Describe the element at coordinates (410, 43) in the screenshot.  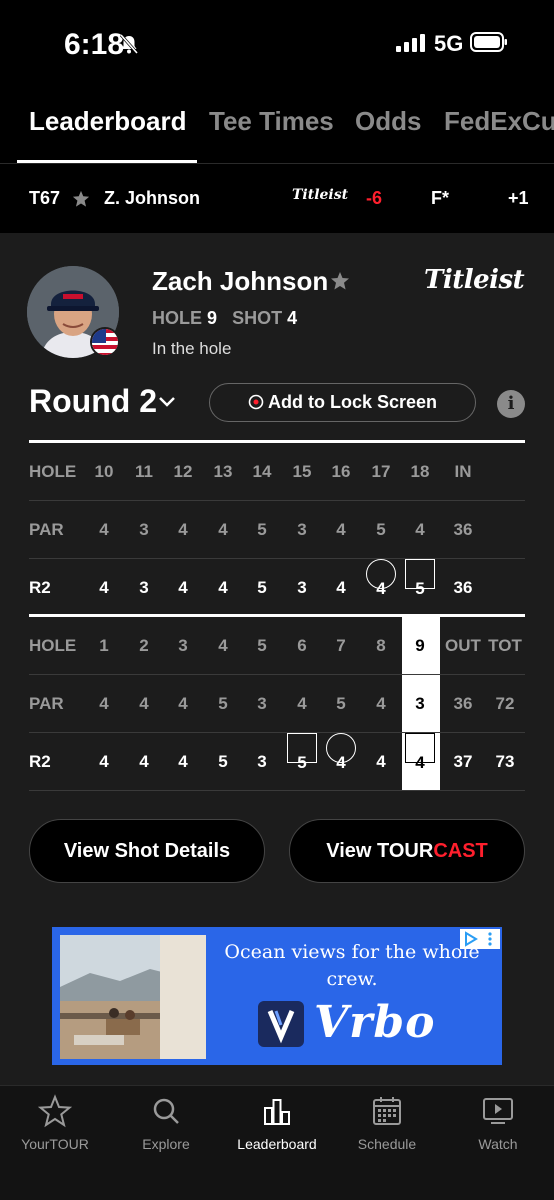
I see `cellular-signal-icon` at that location.